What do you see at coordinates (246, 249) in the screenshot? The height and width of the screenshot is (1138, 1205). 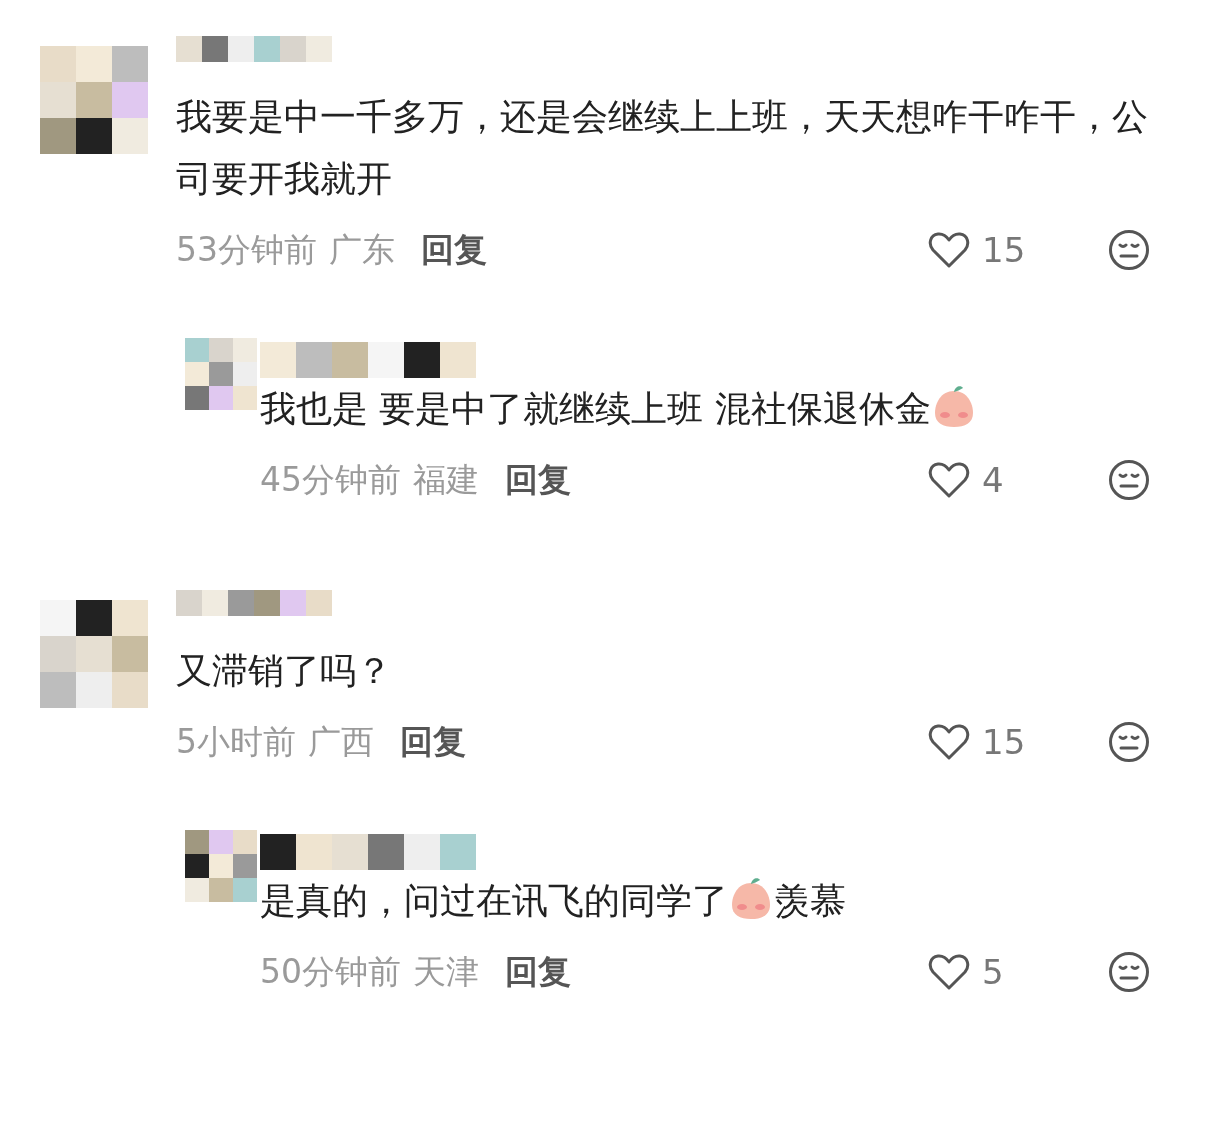 I see `comment-time: 53分钟前` at bounding box center [246, 249].